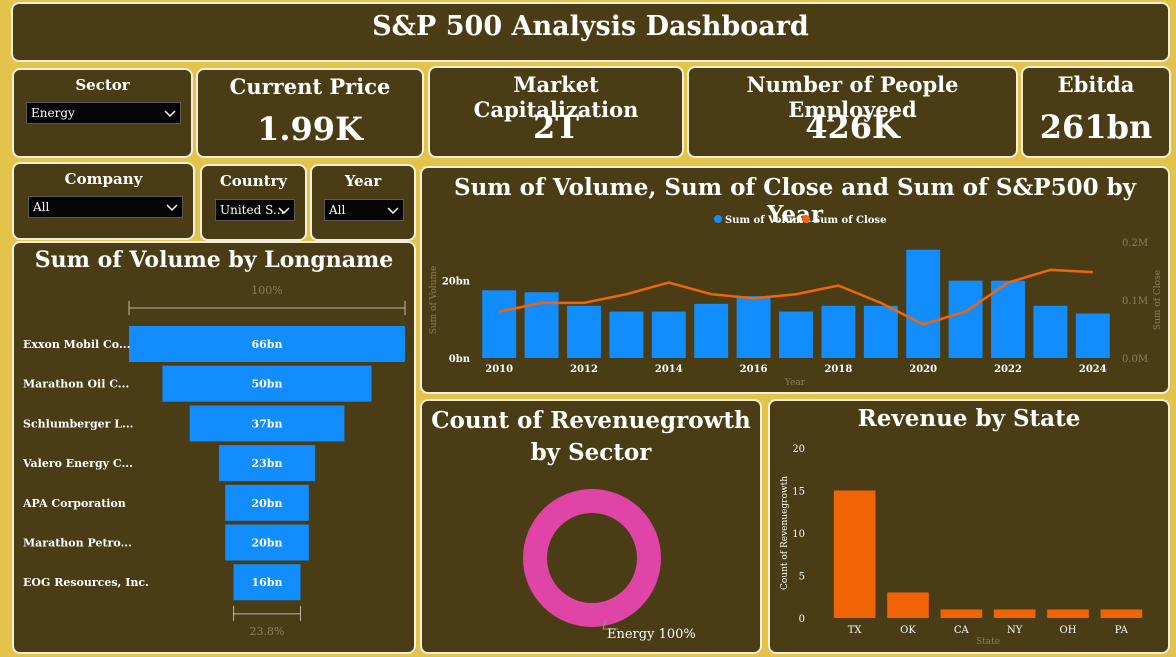 This screenshot has width=1176, height=657. What do you see at coordinates (434, 300) in the screenshot?
I see `y-axis-title: Sum of Volume` at bounding box center [434, 300].